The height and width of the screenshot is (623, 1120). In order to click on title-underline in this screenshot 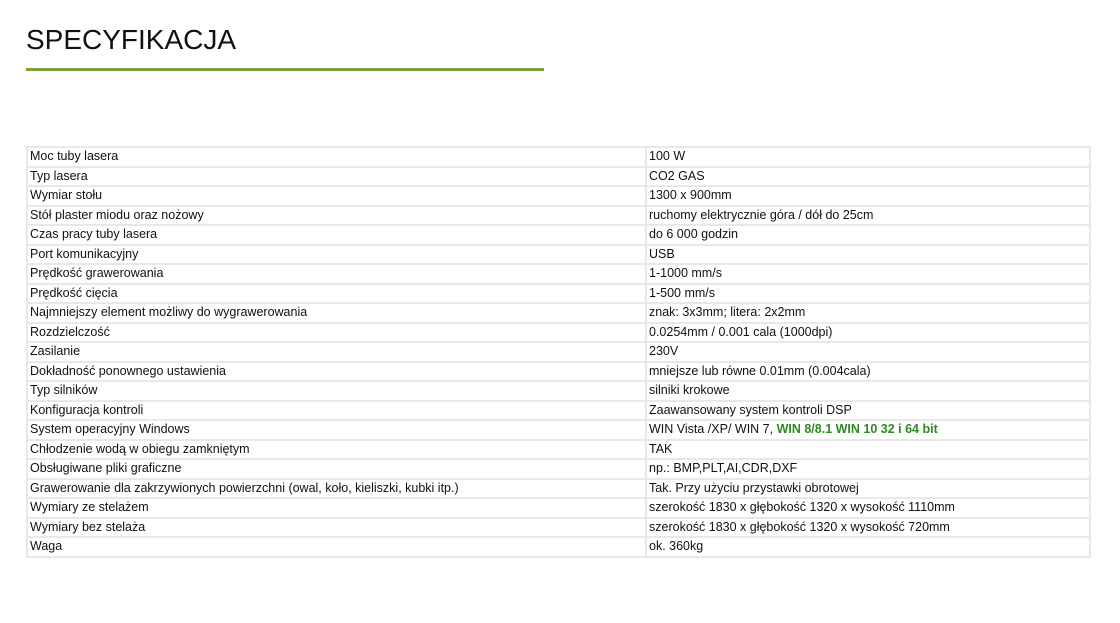, I will do `click(285, 69)`.